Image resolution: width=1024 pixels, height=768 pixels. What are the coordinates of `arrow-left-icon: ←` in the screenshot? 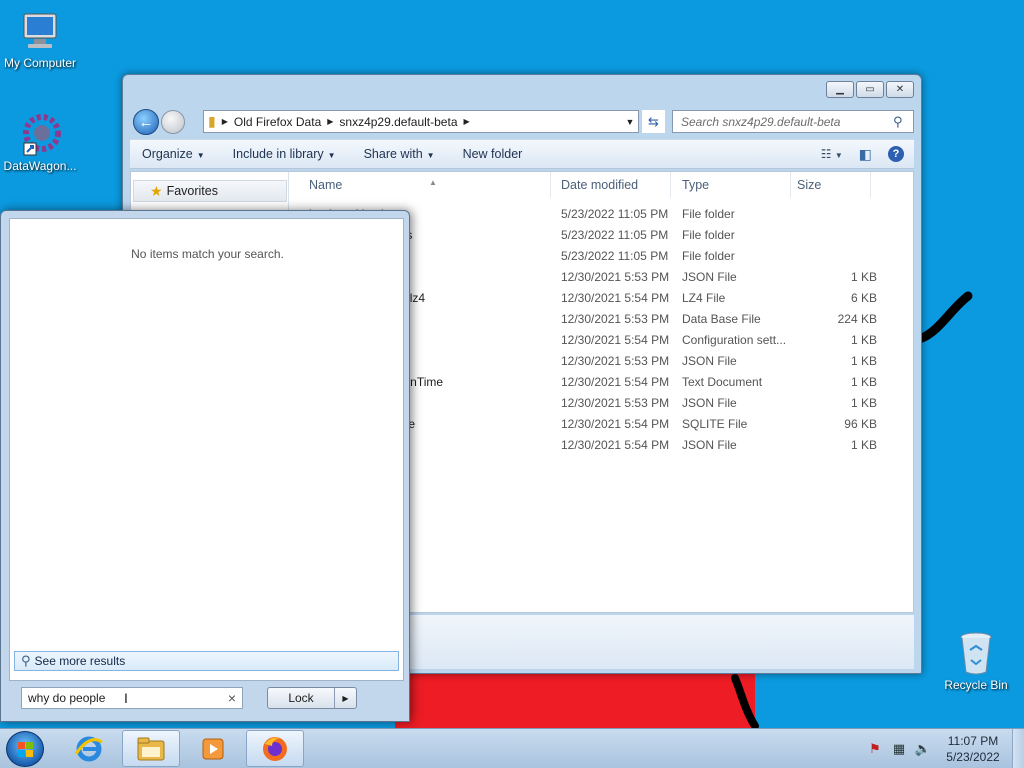 It's located at (146, 122).